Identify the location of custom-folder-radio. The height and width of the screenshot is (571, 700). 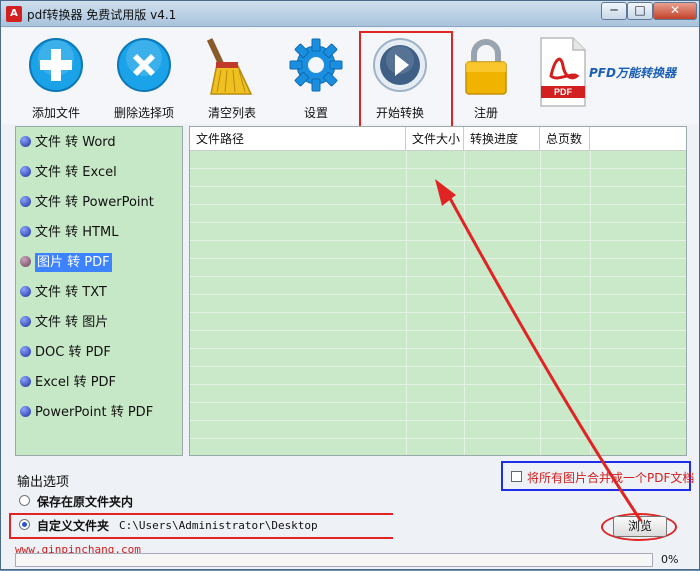
(24, 524).